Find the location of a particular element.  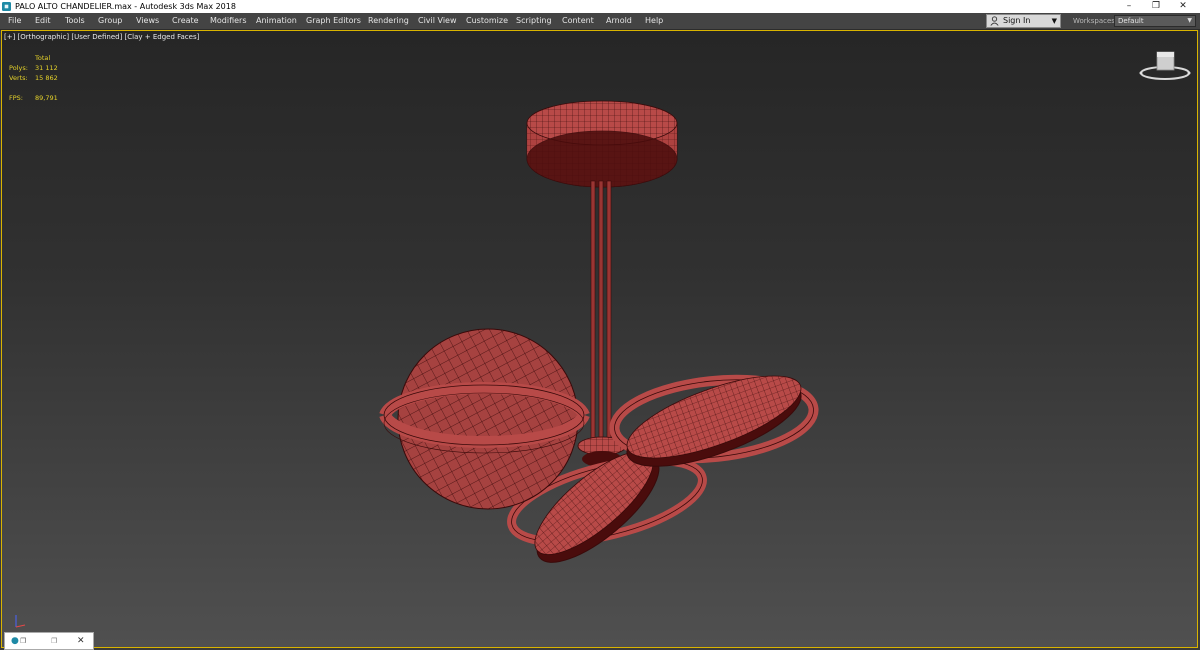

restore-button: ❐ is located at coordinates (1156, 6).